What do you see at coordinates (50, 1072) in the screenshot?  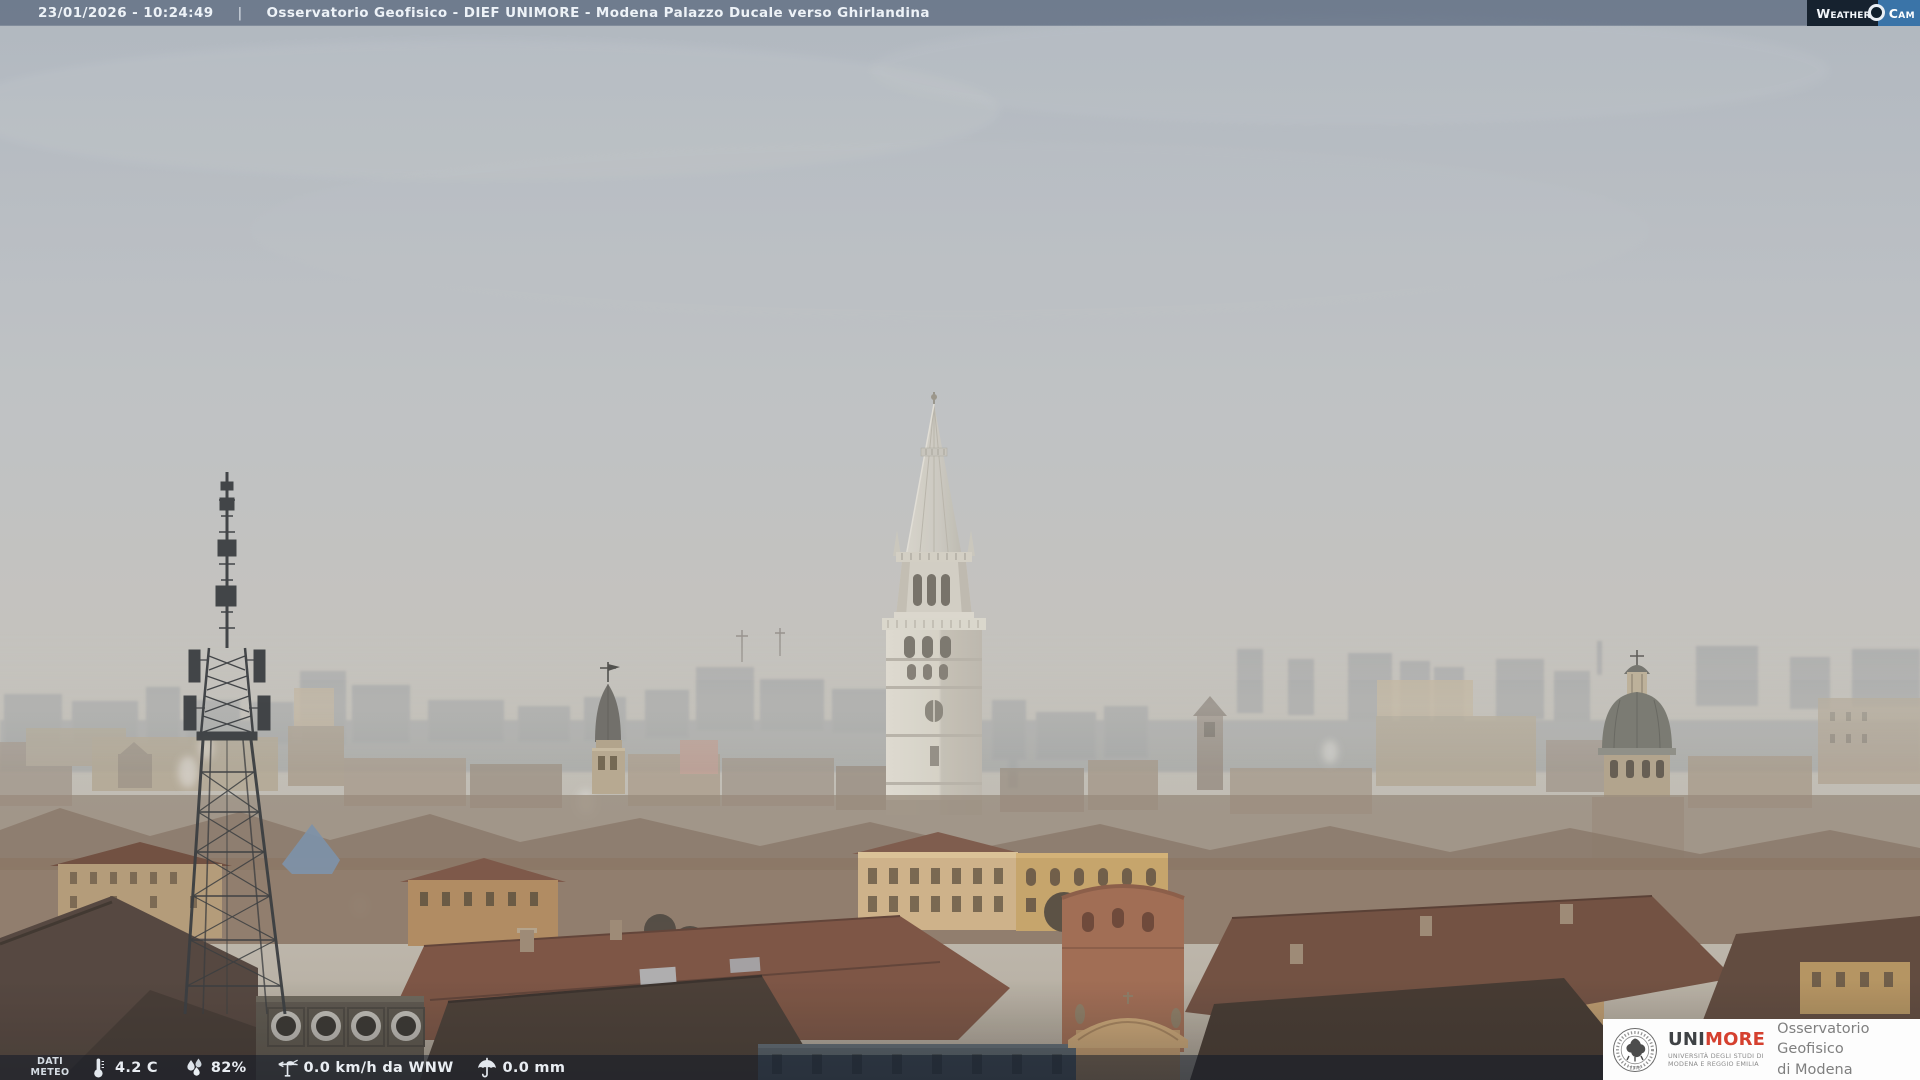 I see `meteo-label-line2: METEO` at bounding box center [50, 1072].